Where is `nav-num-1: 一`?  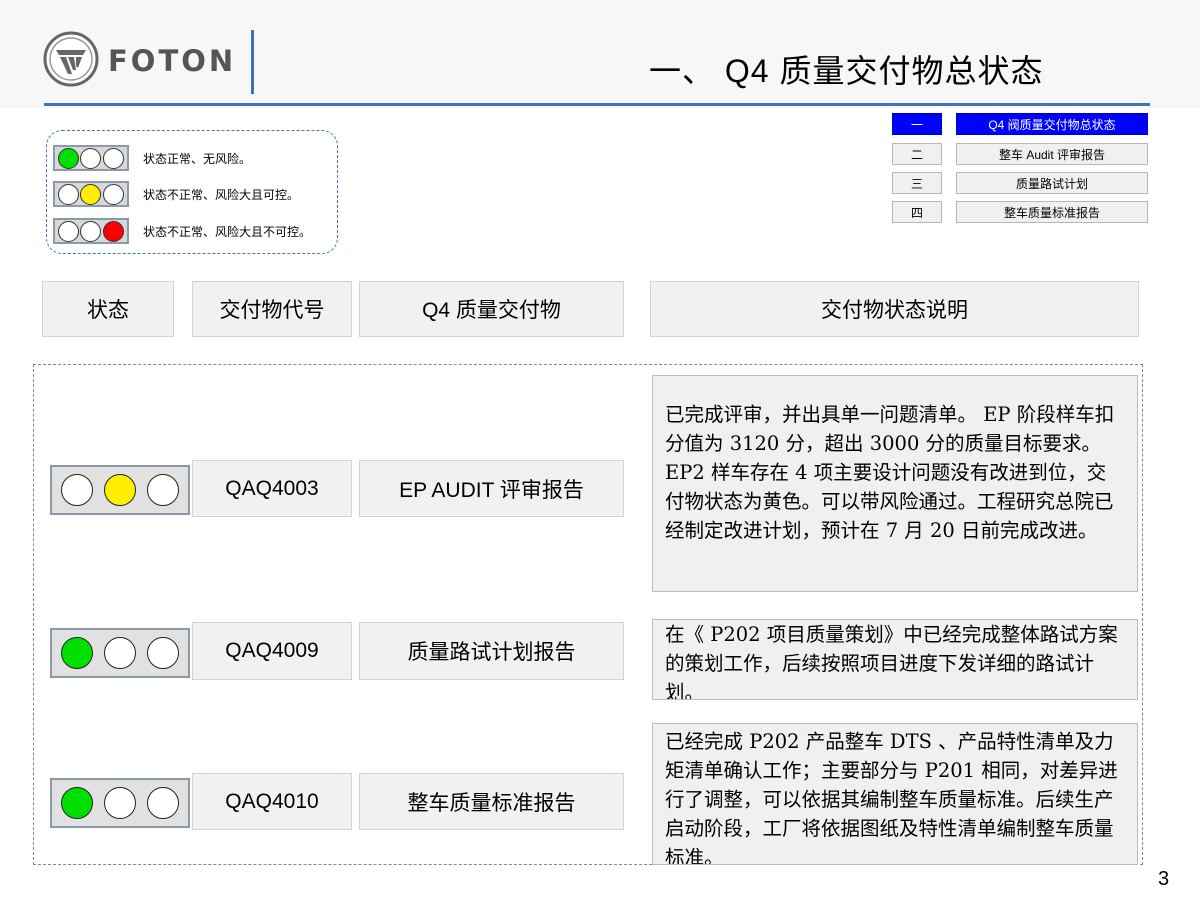
nav-num-1: 一 is located at coordinates (917, 124).